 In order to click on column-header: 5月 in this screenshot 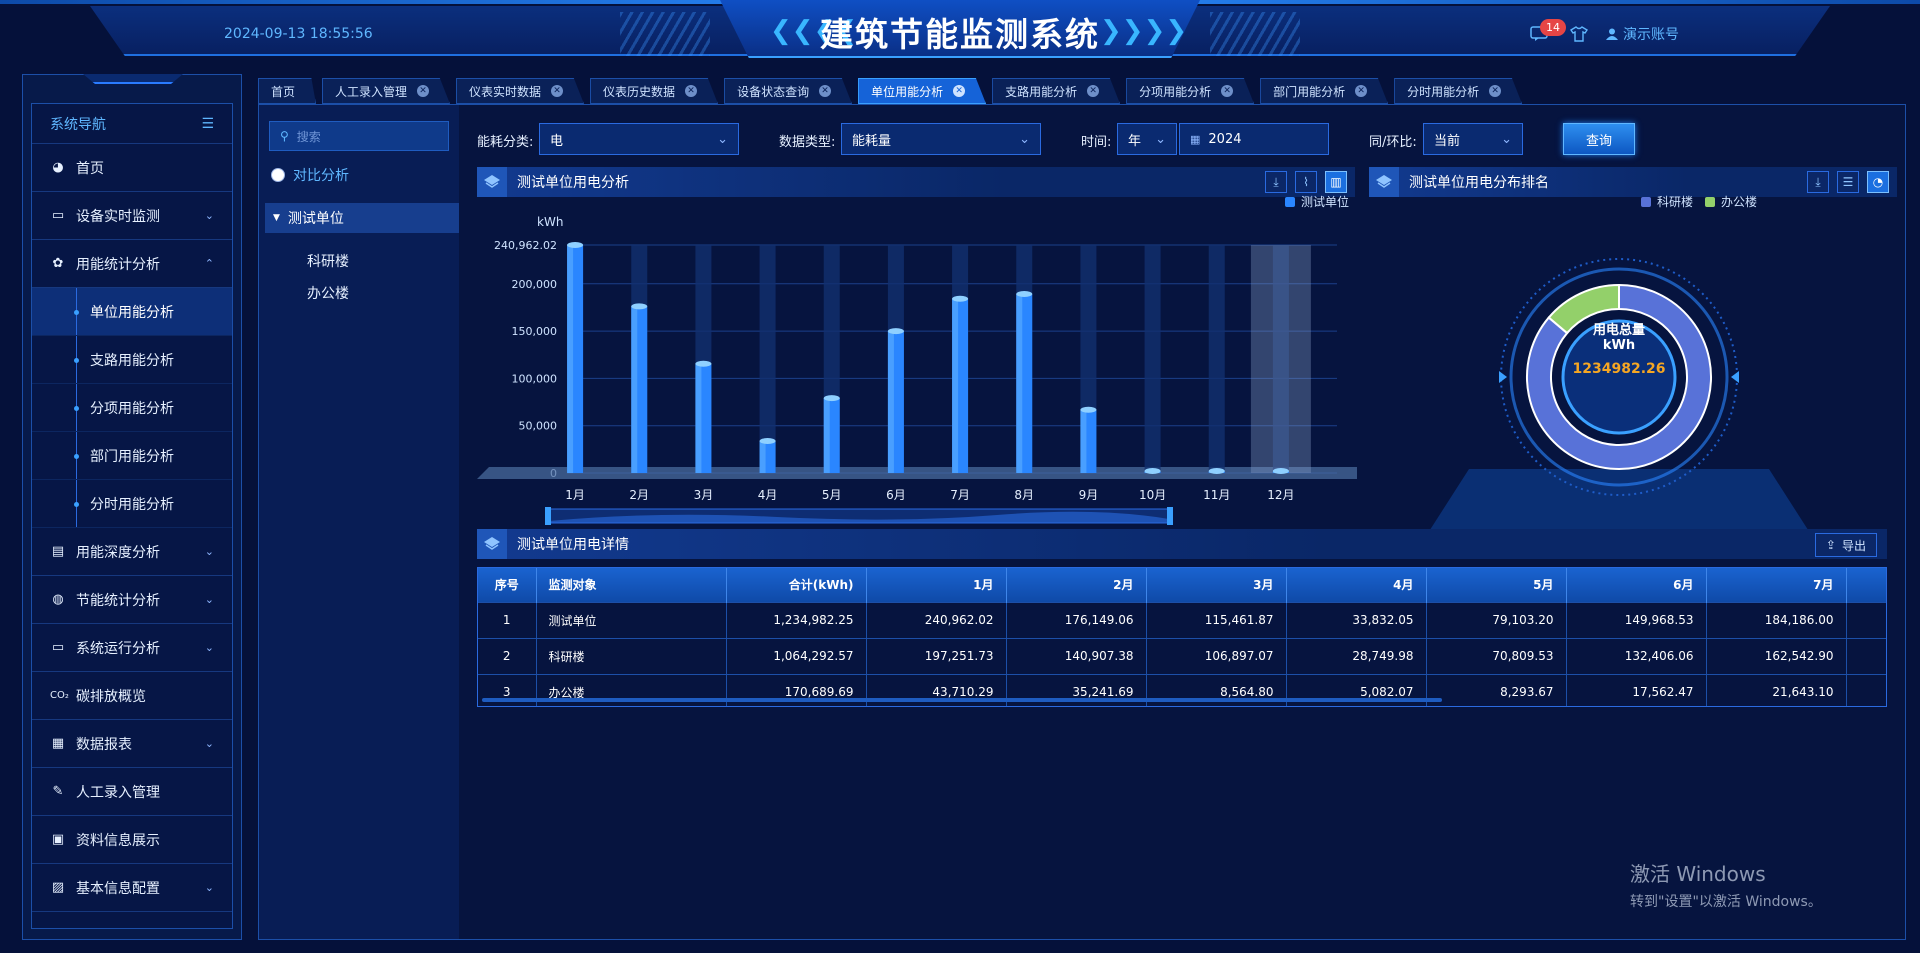, I will do `click(1496, 585)`.